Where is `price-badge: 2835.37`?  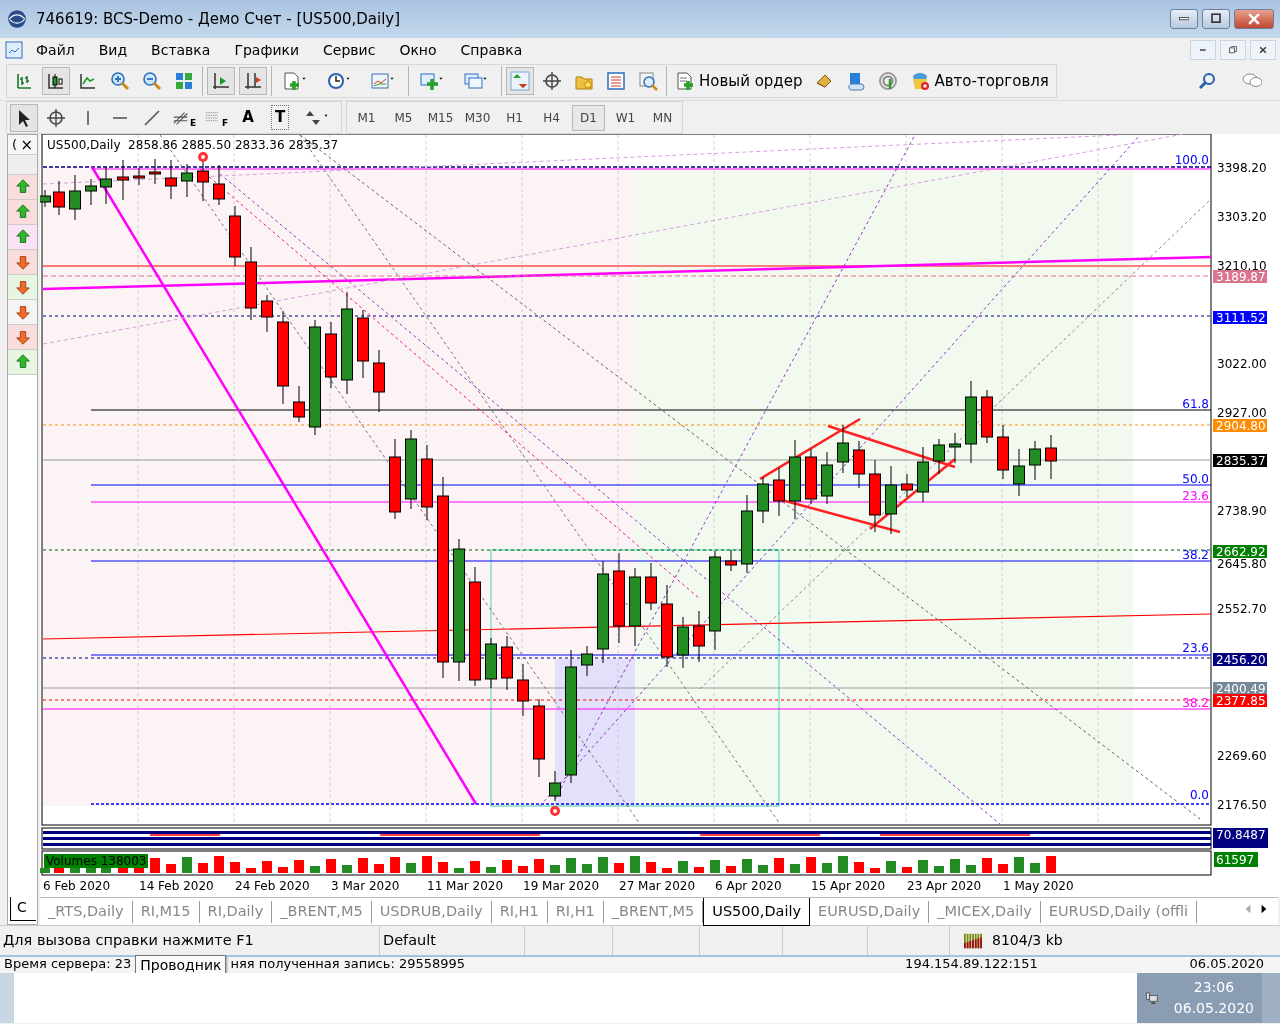
price-badge: 2835.37 is located at coordinates (1240, 461).